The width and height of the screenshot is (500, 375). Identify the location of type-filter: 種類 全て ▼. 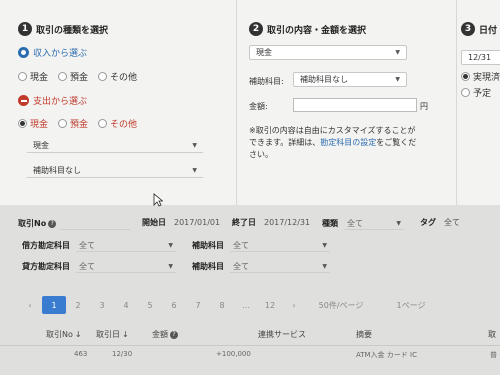
(363, 223).